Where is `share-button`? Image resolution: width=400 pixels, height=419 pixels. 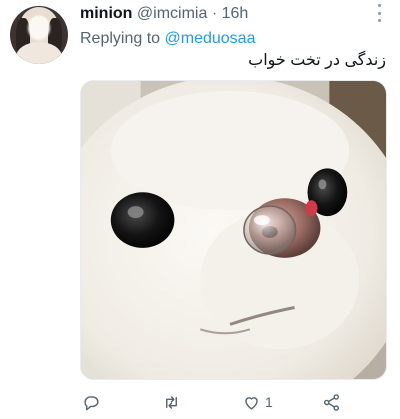 share-button is located at coordinates (331, 402).